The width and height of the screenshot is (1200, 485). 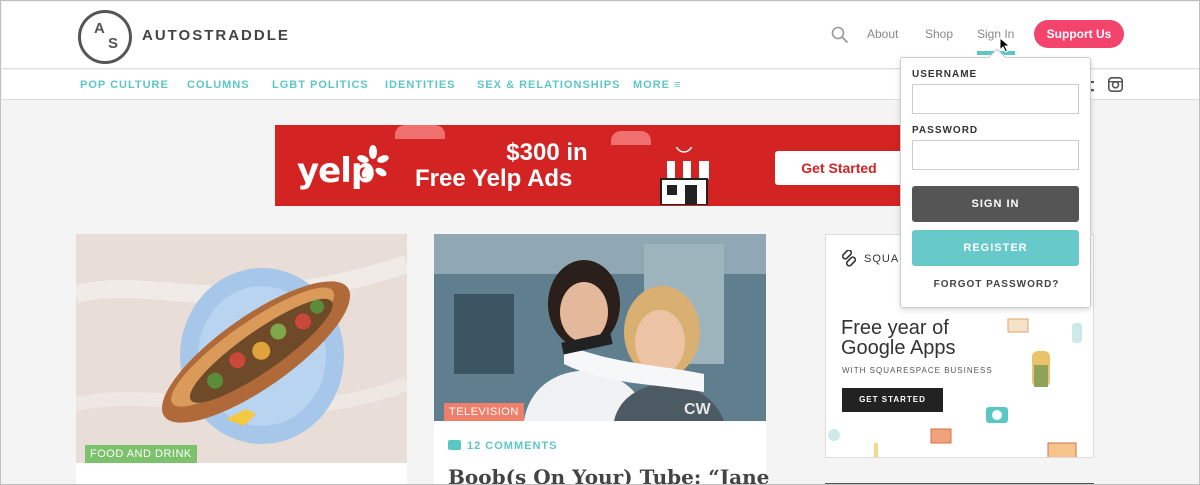 I want to click on banner-cloud, so click(x=420, y=132).